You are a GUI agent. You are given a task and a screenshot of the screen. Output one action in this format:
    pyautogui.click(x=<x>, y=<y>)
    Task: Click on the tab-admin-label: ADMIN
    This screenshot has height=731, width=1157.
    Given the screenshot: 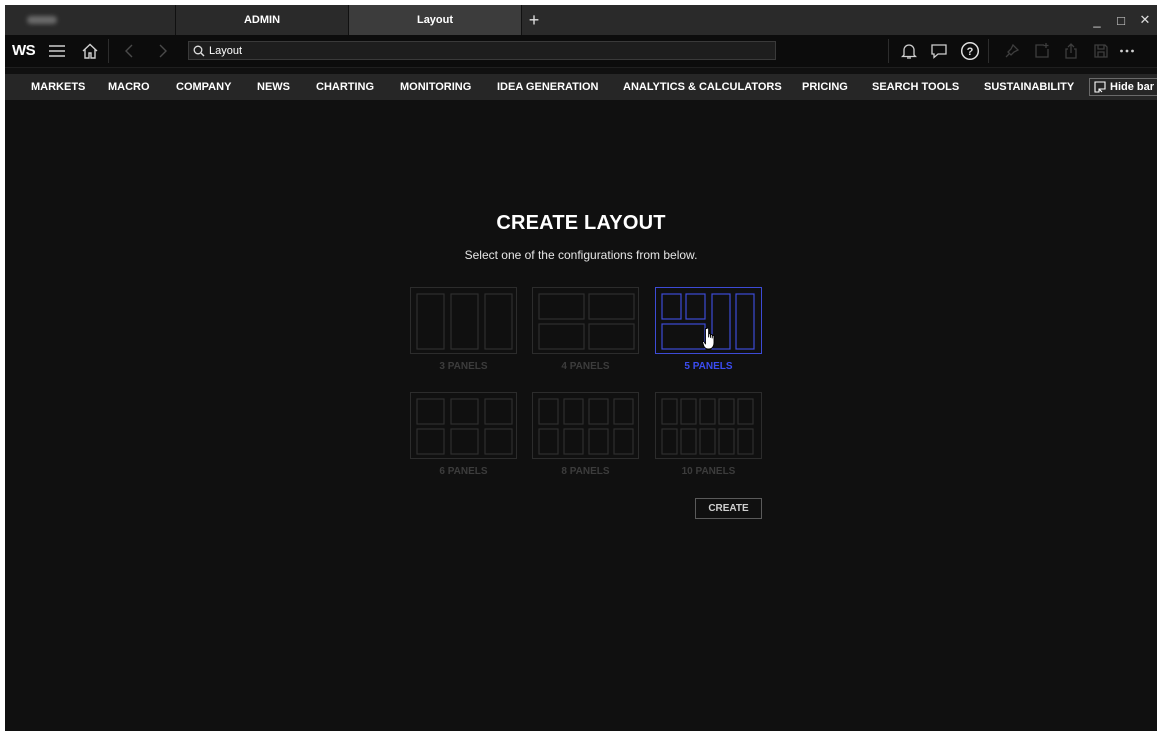 What is the action you would take?
    pyautogui.click(x=262, y=20)
    